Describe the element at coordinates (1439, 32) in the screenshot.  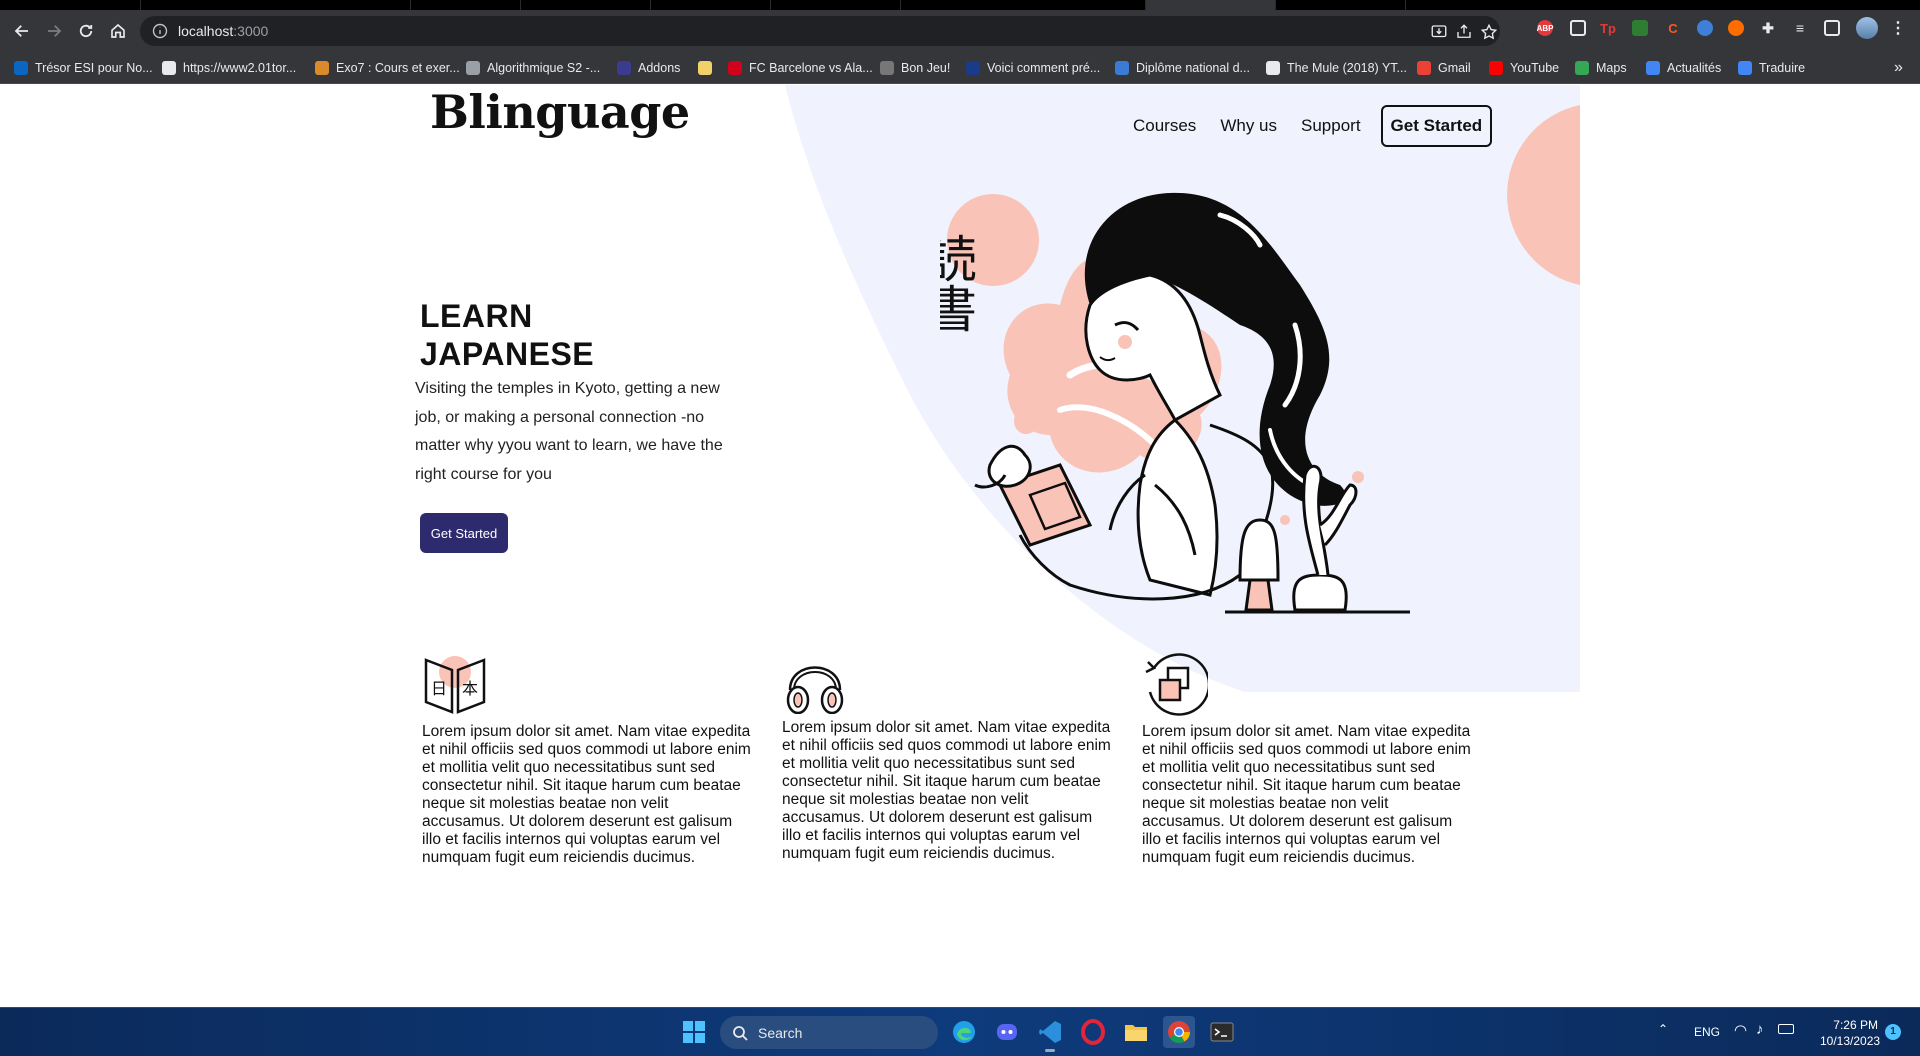
I see `install-icon` at that location.